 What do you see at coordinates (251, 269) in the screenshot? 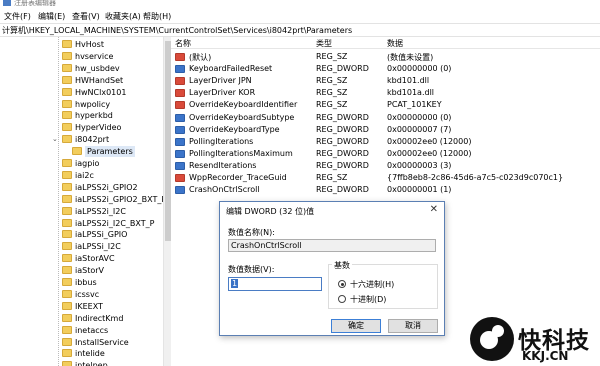
I see `value-data-label: 数值数据(V):` at bounding box center [251, 269].